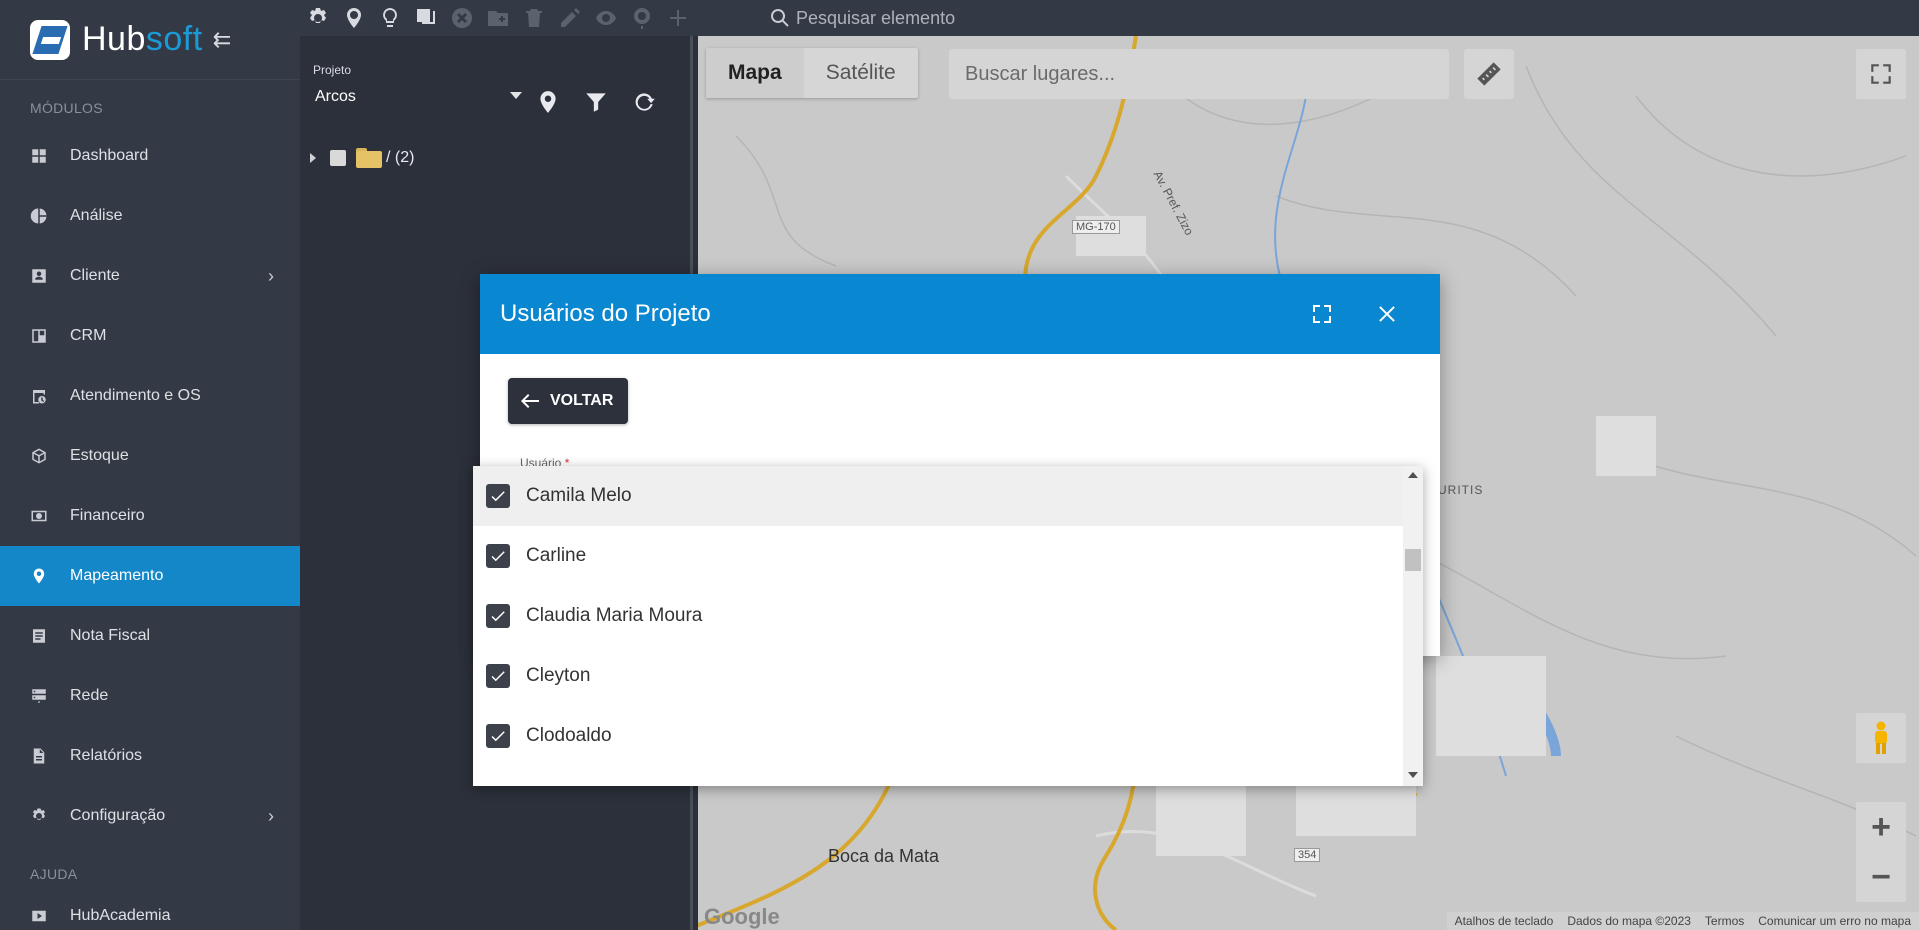 The width and height of the screenshot is (1919, 930). Describe the element at coordinates (1387, 314) in the screenshot. I see `close-icon` at that location.